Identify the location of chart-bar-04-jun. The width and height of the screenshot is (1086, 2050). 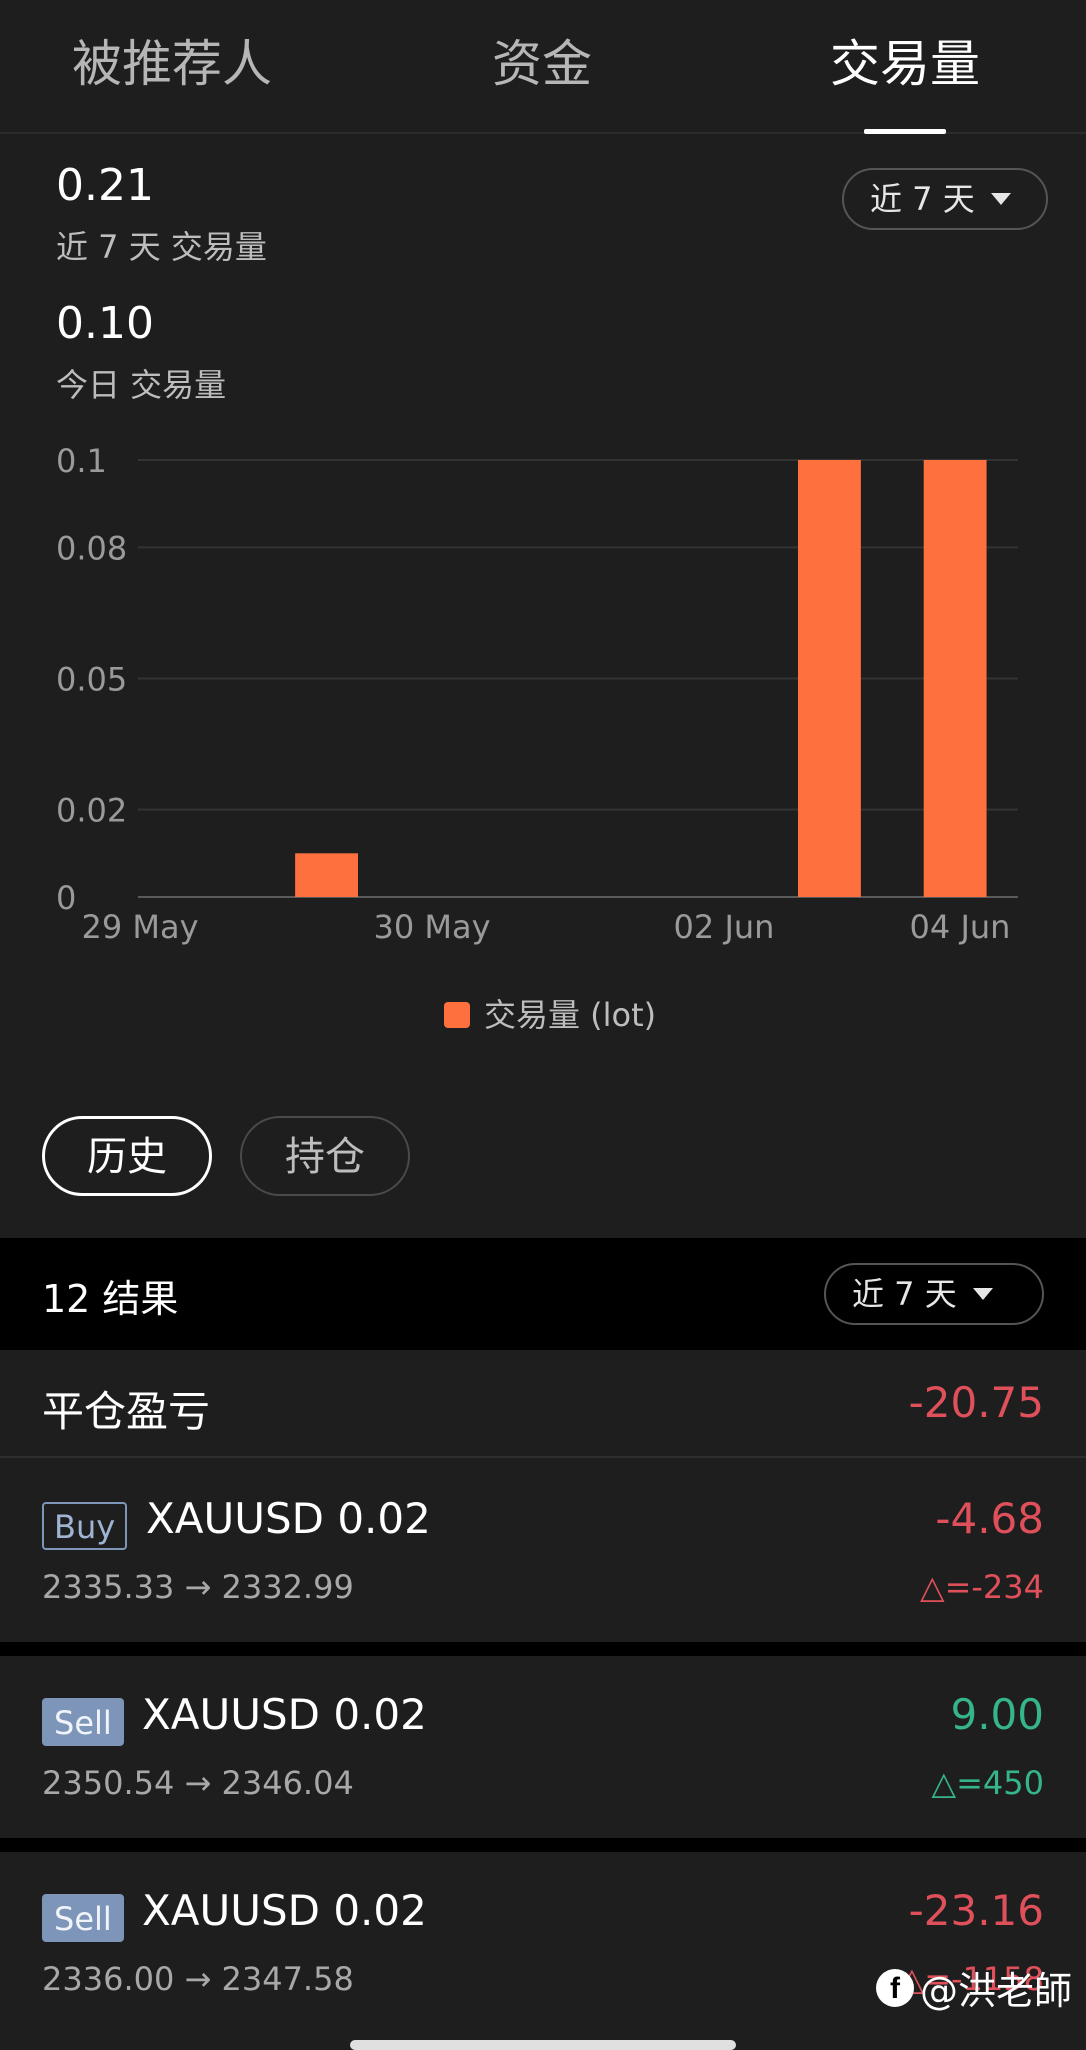
(955, 678).